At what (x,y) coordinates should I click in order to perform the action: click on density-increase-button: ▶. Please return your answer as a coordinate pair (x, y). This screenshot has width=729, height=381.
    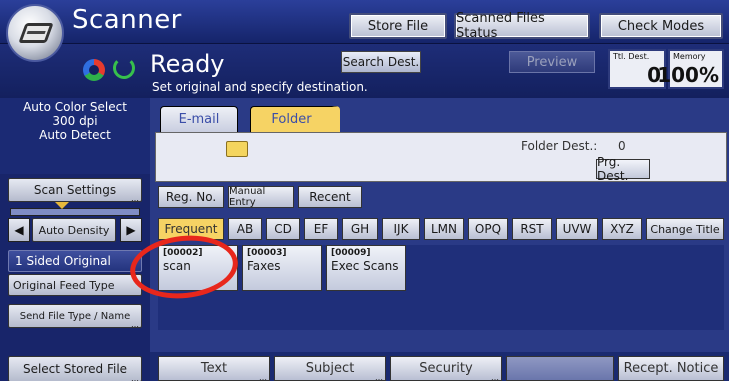
    Looking at the image, I should click on (131, 230).